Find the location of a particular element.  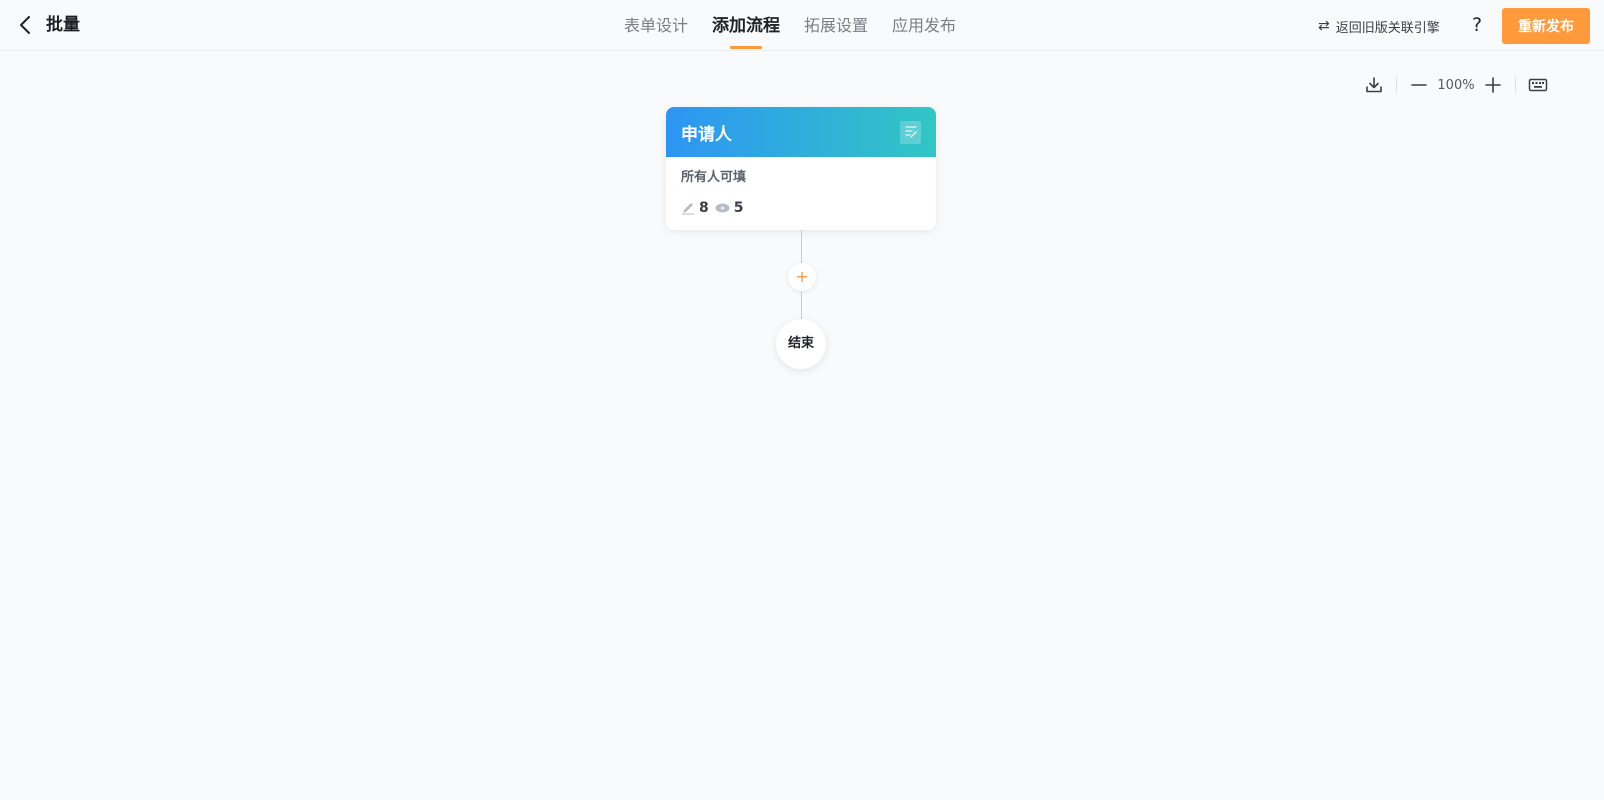

keyboard-icon is located at coordinates (1538, 85).